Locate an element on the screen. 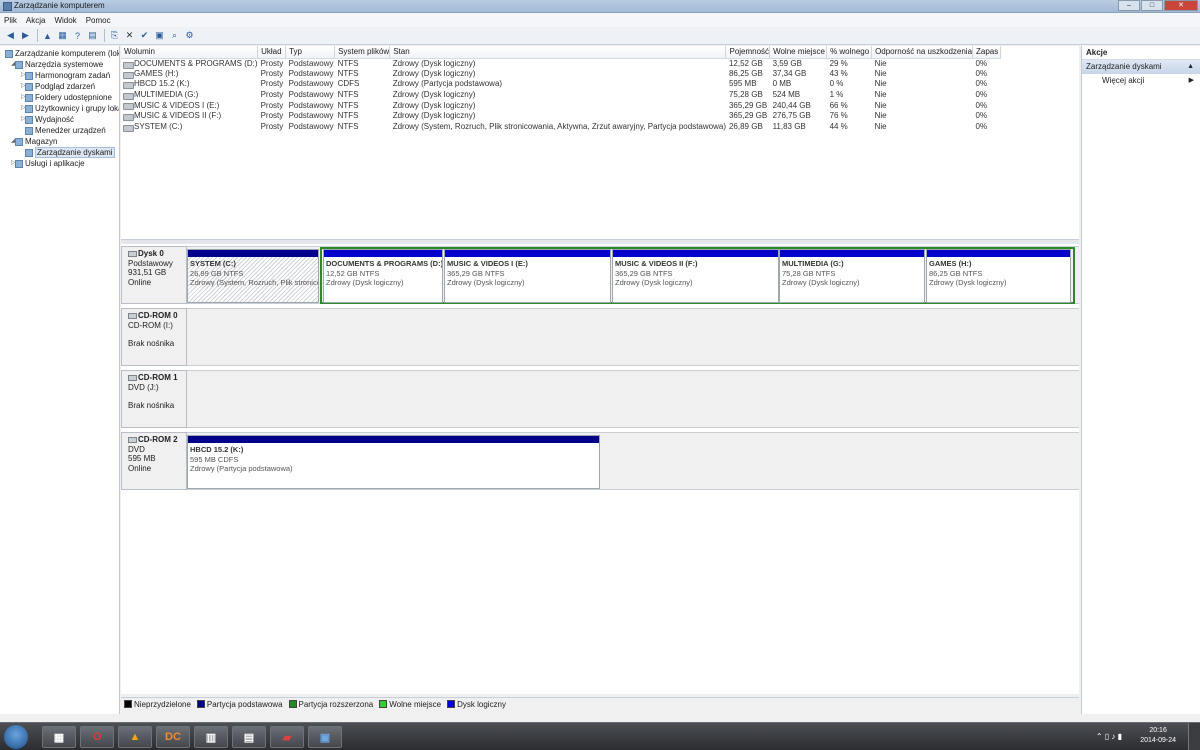  taskbar-app-network: ▣ is located at coordinates (325, 737).